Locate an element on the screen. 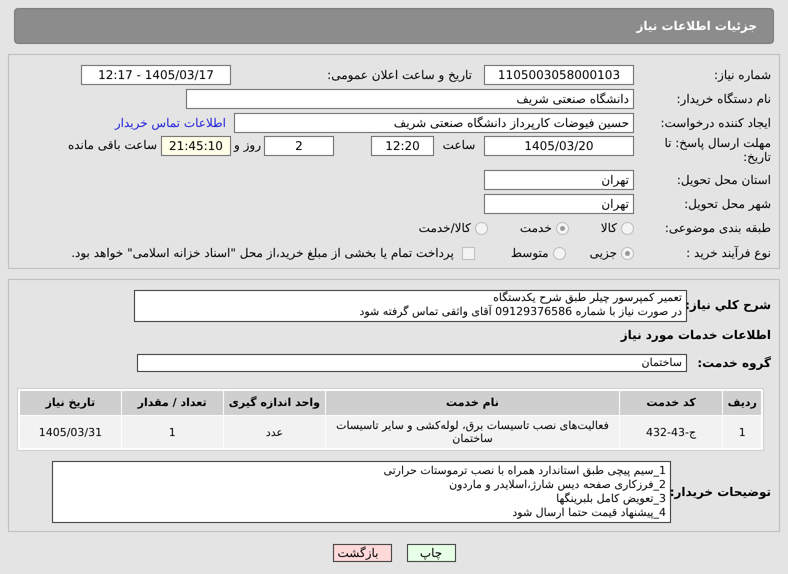  radio-label: خدمت is located at coordinates (536, 228).